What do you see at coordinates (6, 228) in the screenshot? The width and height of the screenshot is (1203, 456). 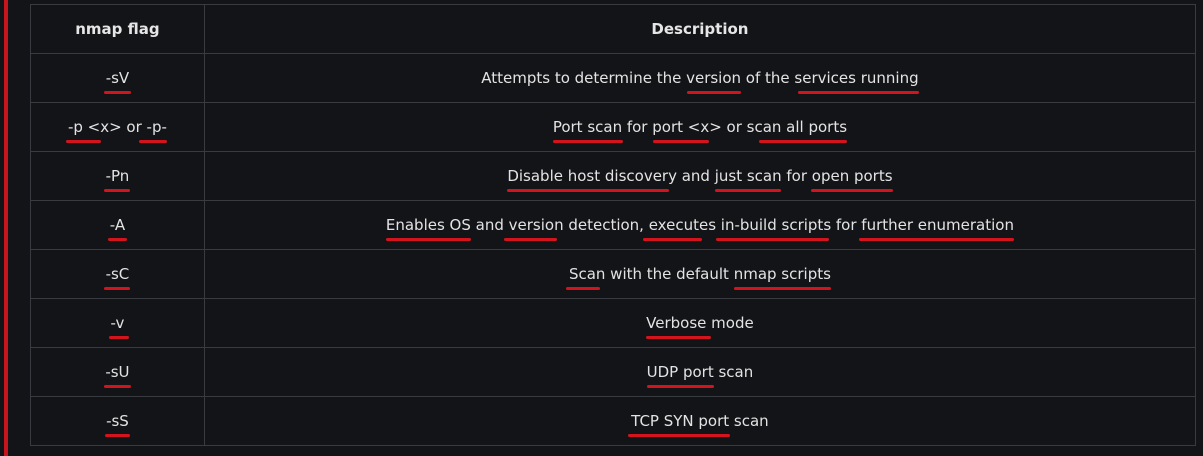 I see `left-accent-bar` at bounding box center [6, 228].